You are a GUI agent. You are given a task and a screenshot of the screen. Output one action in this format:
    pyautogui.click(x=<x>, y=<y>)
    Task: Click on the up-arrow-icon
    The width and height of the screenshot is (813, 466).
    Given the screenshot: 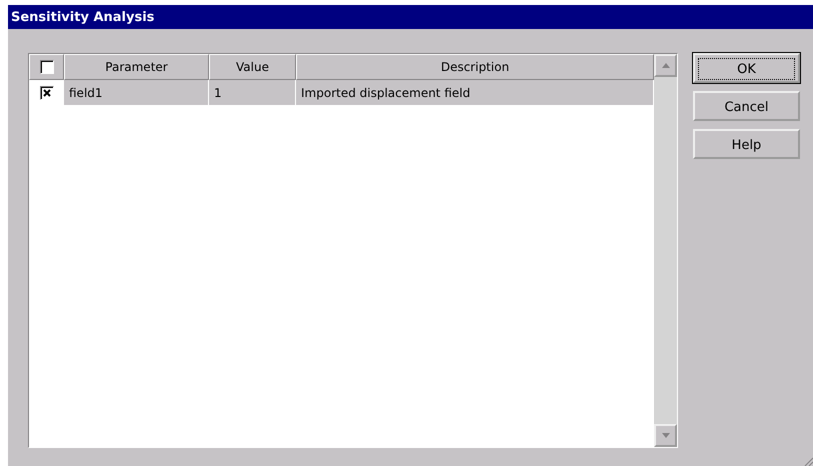 What is the action you would take?
    pyautogui.click(x=666, y=65)
    